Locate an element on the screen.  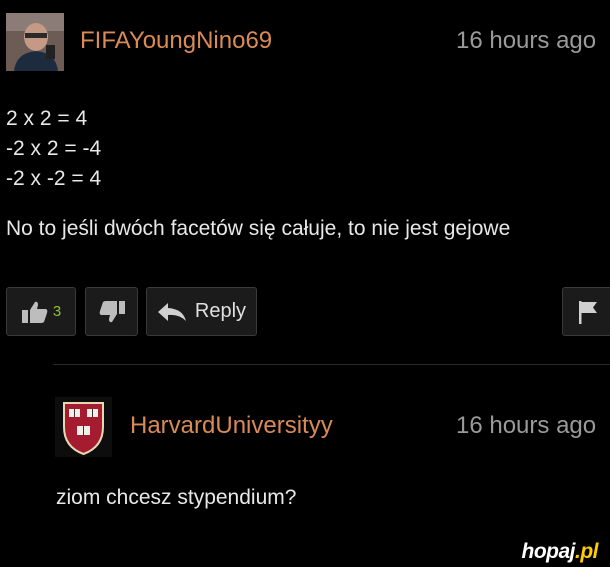
dislike-button is located at coordinates (111, 311).